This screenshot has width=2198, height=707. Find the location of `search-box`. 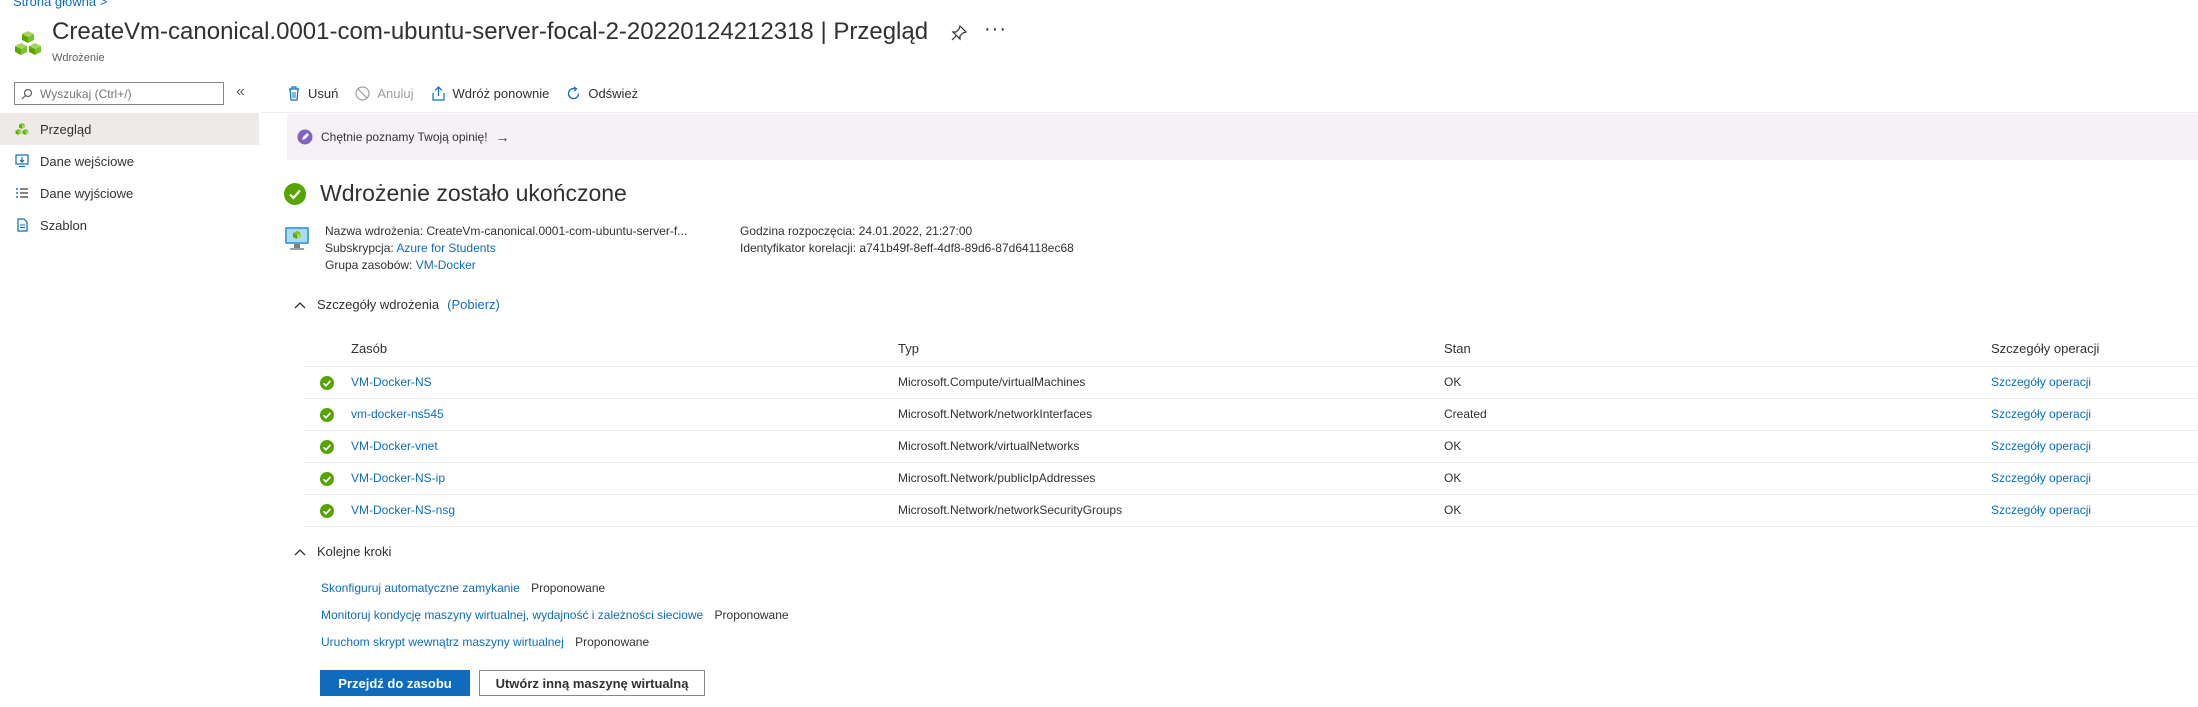

search-box is located at coordinates (119, 93).